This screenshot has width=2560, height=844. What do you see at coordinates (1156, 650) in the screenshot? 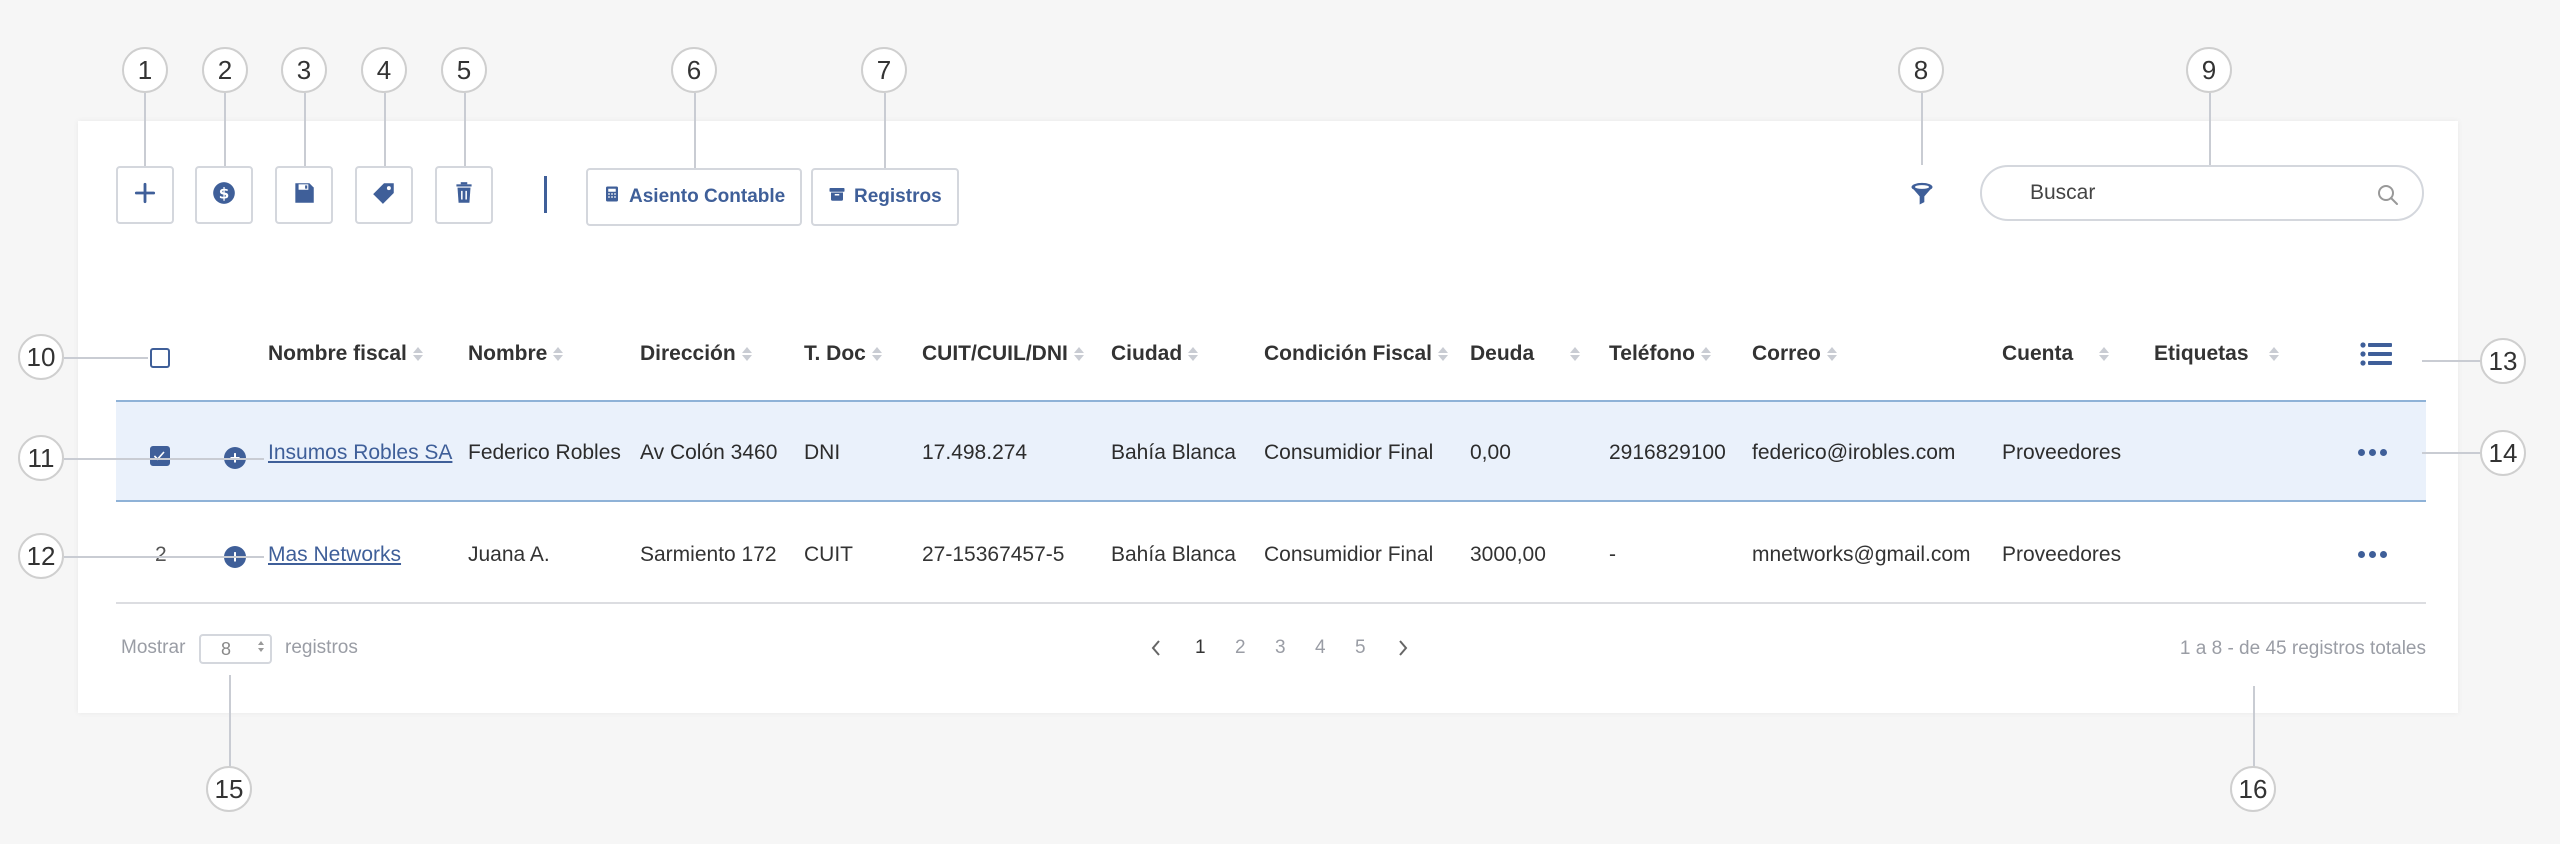
I see `prev-page-icon` at bounding box center [1156, 650].